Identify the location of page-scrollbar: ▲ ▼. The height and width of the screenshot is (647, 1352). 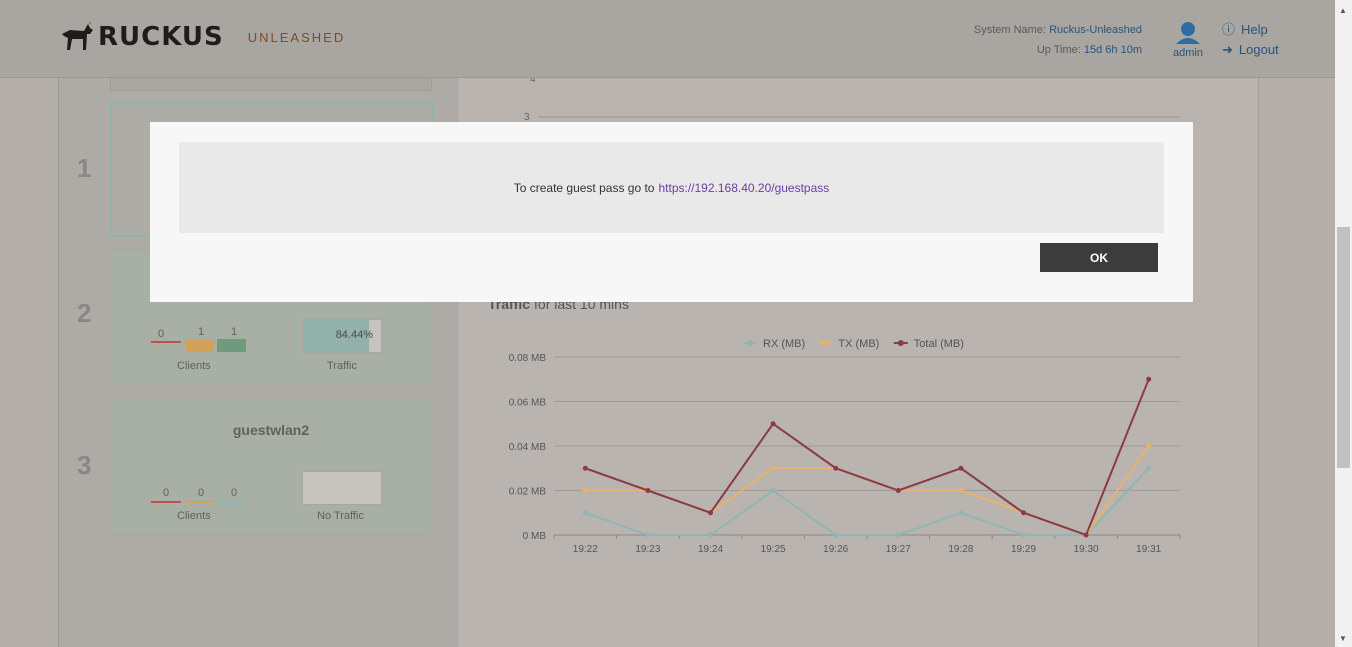
(1343, 323).